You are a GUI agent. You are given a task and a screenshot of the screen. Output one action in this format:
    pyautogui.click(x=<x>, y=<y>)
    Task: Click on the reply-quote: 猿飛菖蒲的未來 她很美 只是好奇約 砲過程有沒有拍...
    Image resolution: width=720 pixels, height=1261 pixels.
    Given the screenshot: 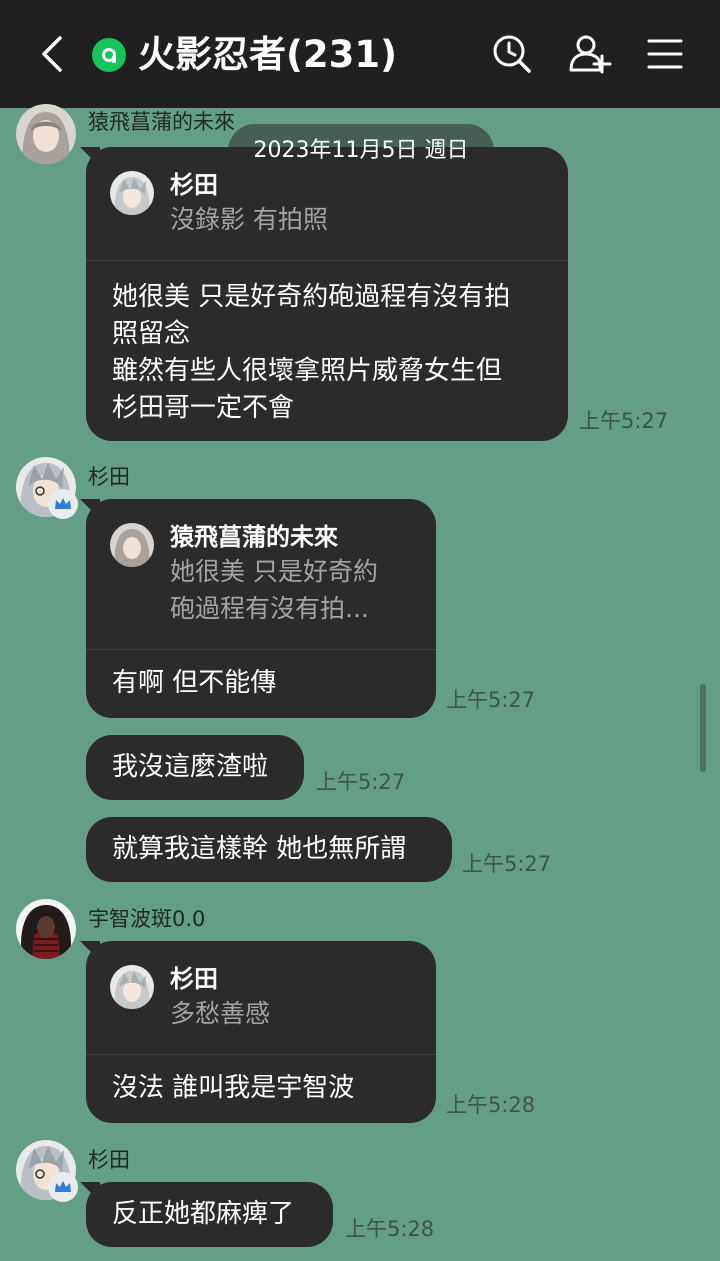 What is the action you would take?
    pyautogui.click(x=261, y=574)
    